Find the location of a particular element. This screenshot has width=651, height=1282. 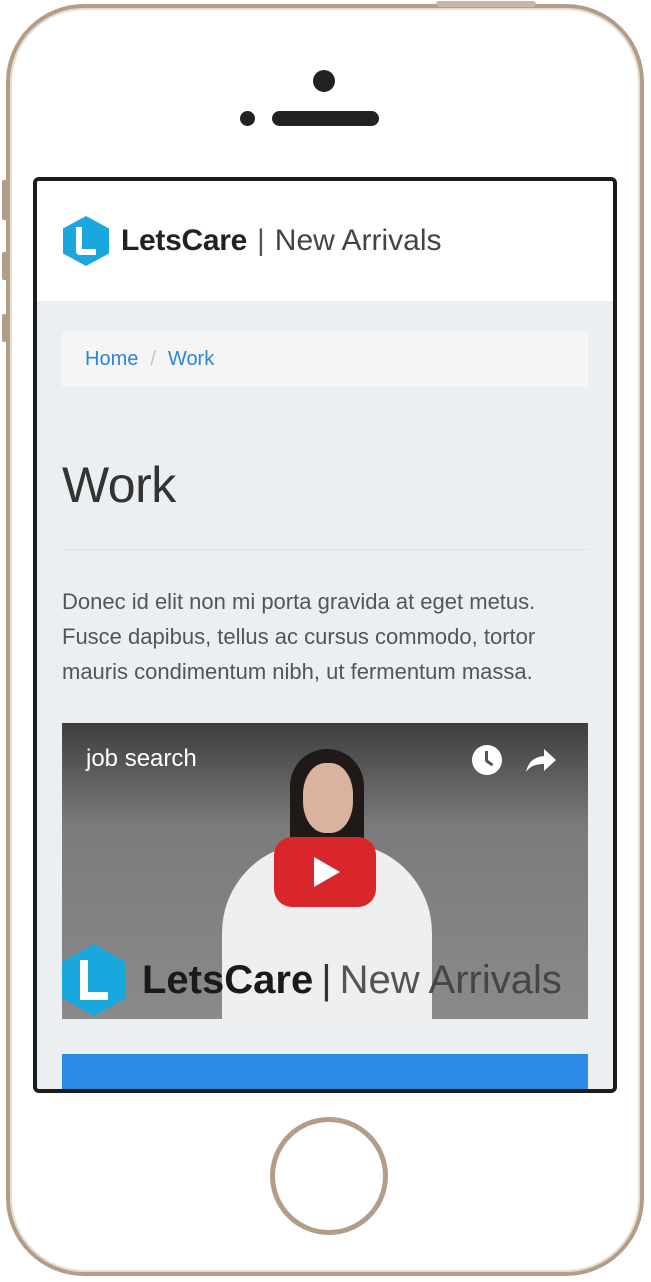

video-watermark: LetsCare | New Arrivals is located at coordinates (325, 980).